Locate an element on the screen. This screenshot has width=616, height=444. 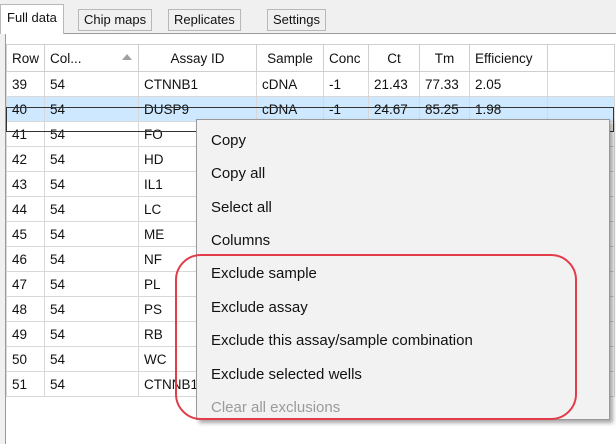
menu-item-columns: Columns is located at coordinates (240, 240).